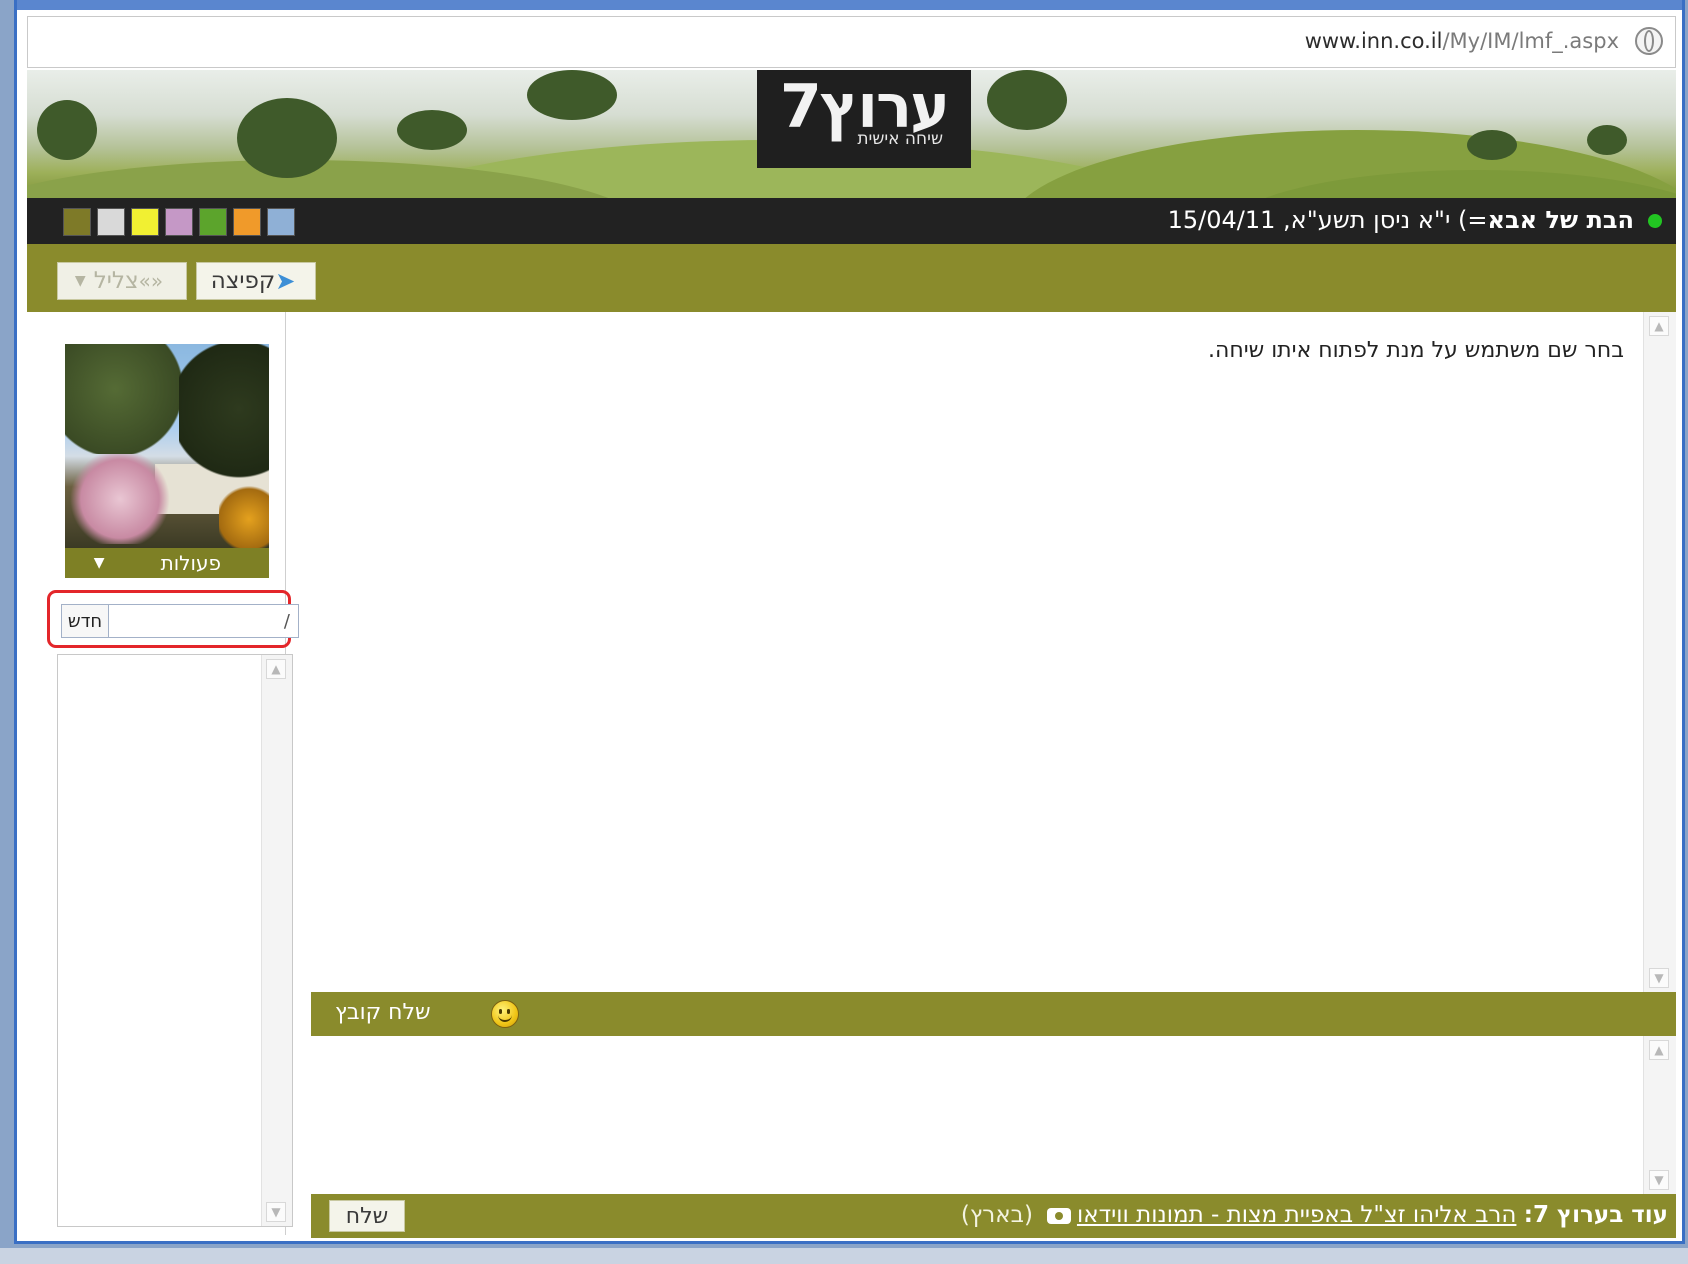 Image resolution: width=1688 pixels, height=1264 pixels. Describe the element at coordinates (244, 516) in the screenshot. I see `avatar-photo-bush` at that location.